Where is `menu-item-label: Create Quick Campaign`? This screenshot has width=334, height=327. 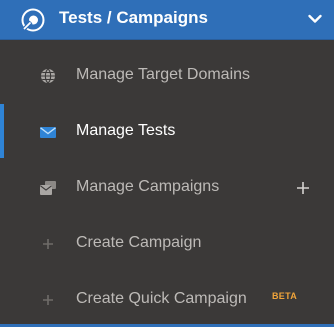 menu-item-label: Create Quick Campaign is located at coordinates (161, 298).